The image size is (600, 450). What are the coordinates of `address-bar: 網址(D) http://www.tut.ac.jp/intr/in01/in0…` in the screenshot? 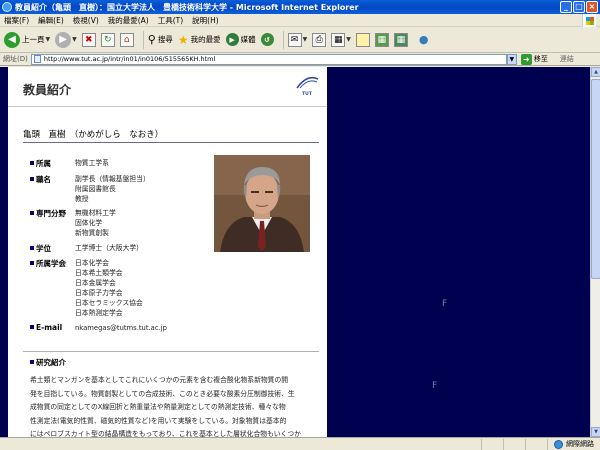 It's located at (300, 59).